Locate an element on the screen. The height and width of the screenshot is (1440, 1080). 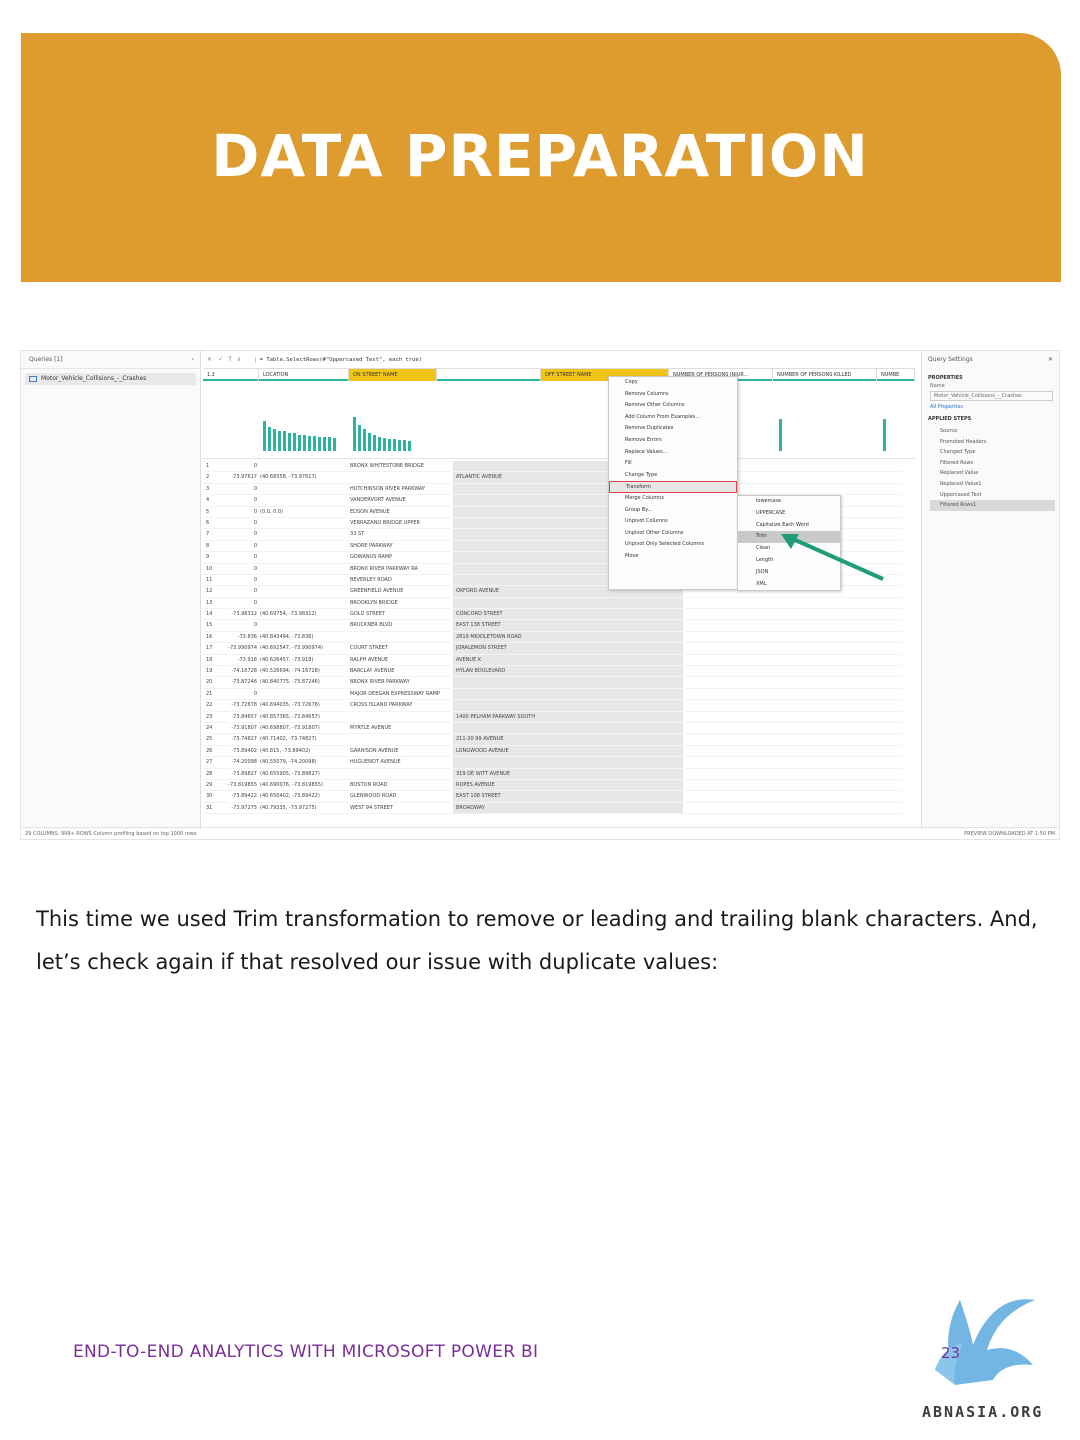
column-header: LOCATION is located at coordinates (304, 375).